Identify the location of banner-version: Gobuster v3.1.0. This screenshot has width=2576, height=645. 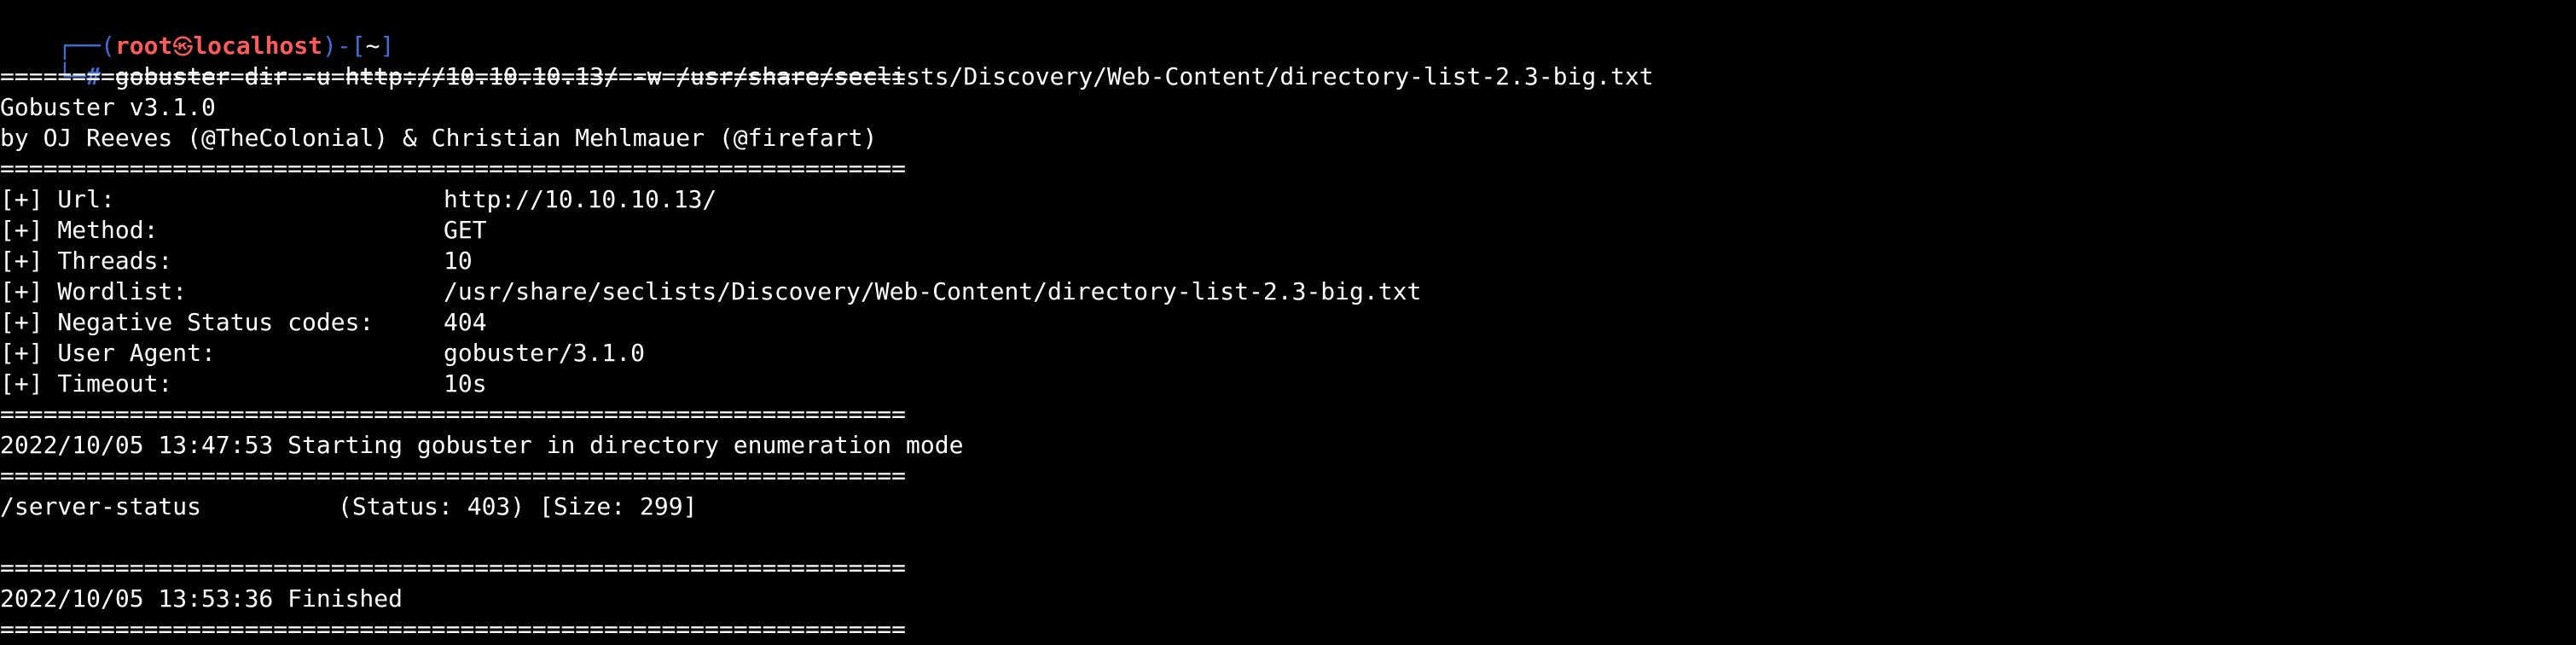
(108, 107).